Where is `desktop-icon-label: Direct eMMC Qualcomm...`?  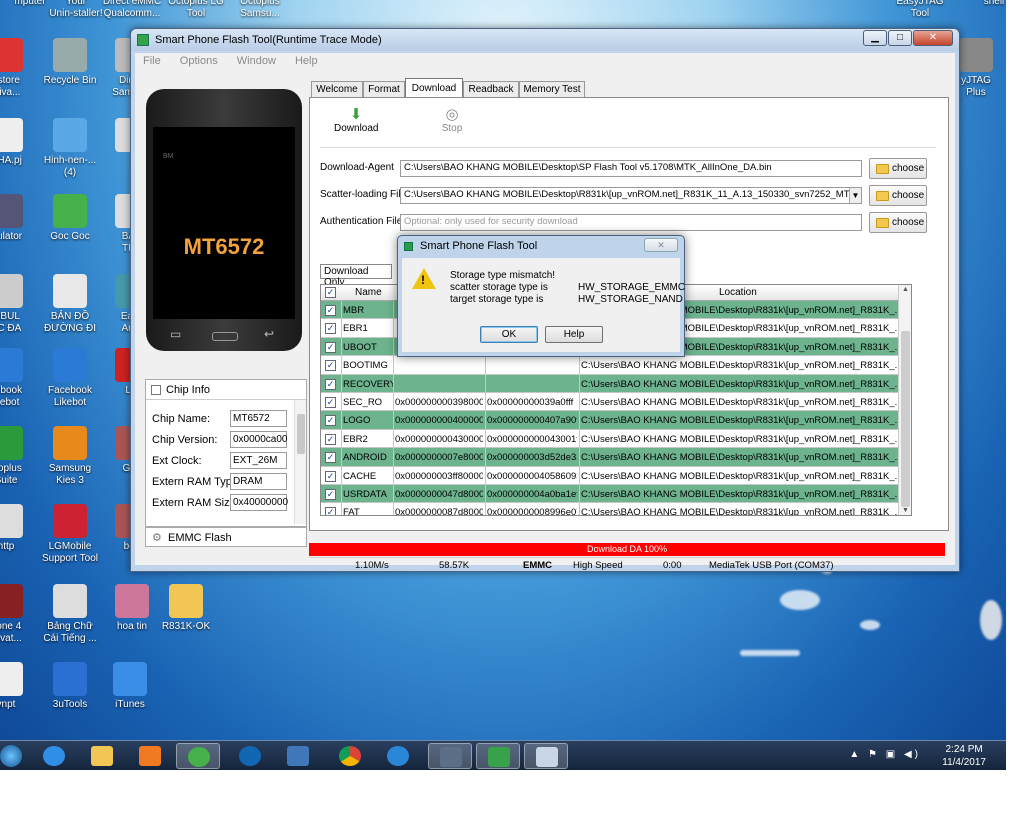 desktop-icon-label: Direct eMMC Qualcomm... is located at coordinates (132, 10).